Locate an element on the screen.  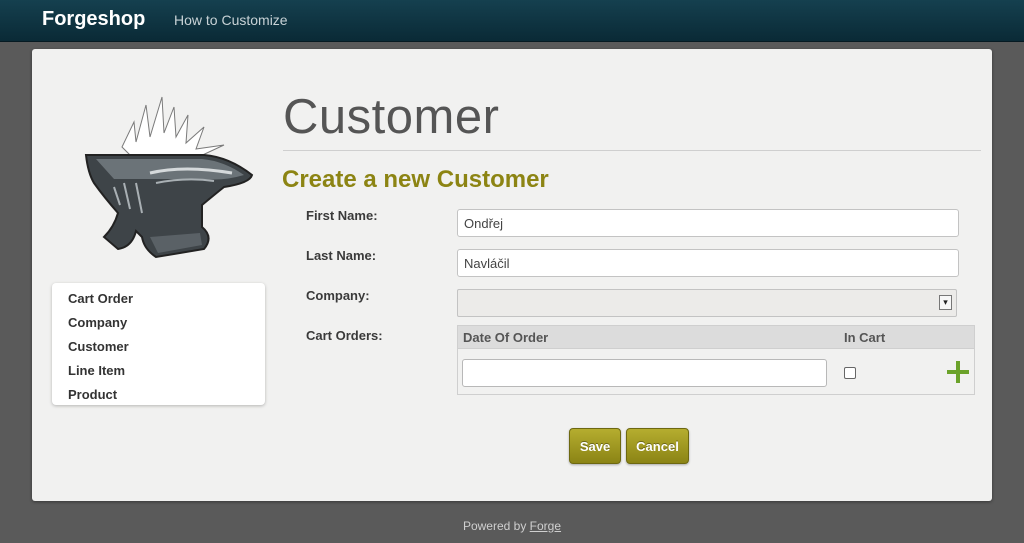
forge-link: Forge is located at coordinates (545, 526).